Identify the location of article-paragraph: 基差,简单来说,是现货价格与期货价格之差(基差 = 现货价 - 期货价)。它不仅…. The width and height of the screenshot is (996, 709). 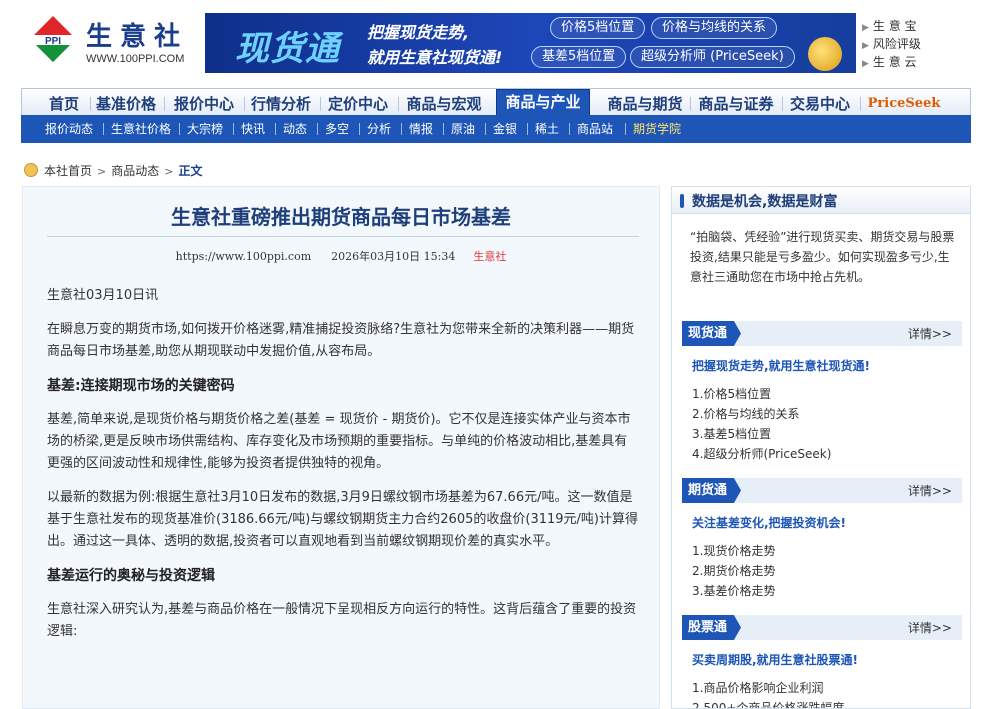
(339, 441).